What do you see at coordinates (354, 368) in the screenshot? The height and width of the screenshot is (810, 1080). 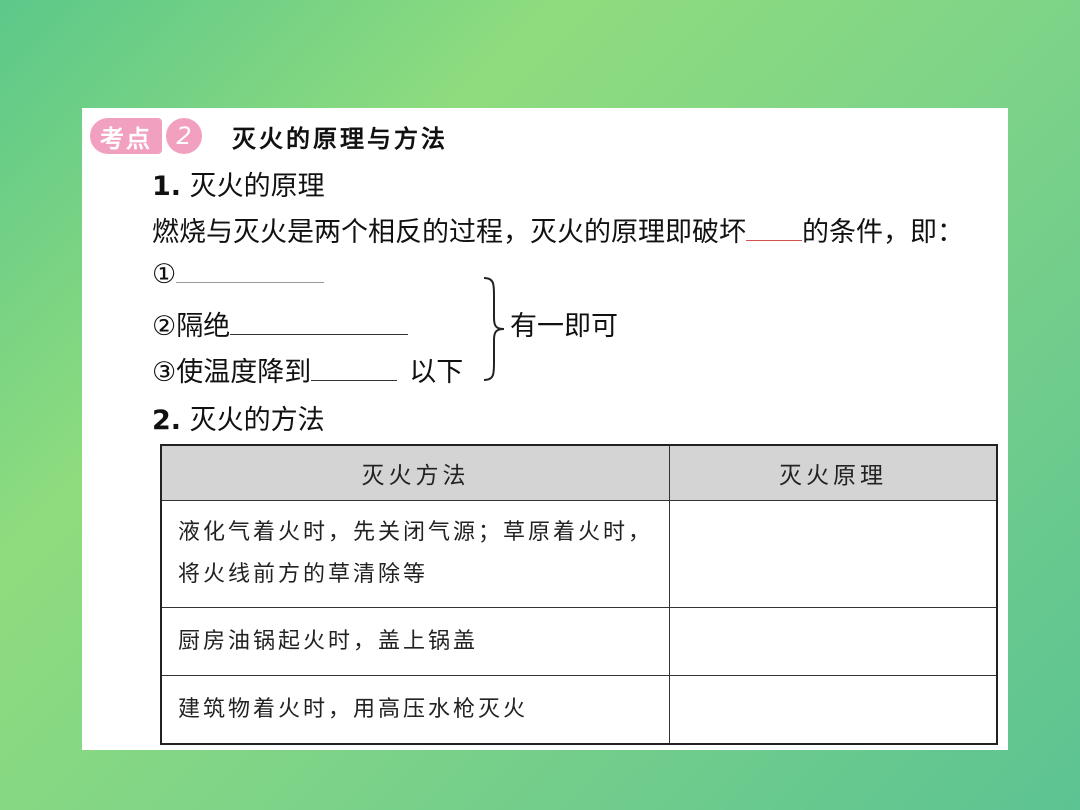 I see `item3-blank` at bounding box center [354, 368].